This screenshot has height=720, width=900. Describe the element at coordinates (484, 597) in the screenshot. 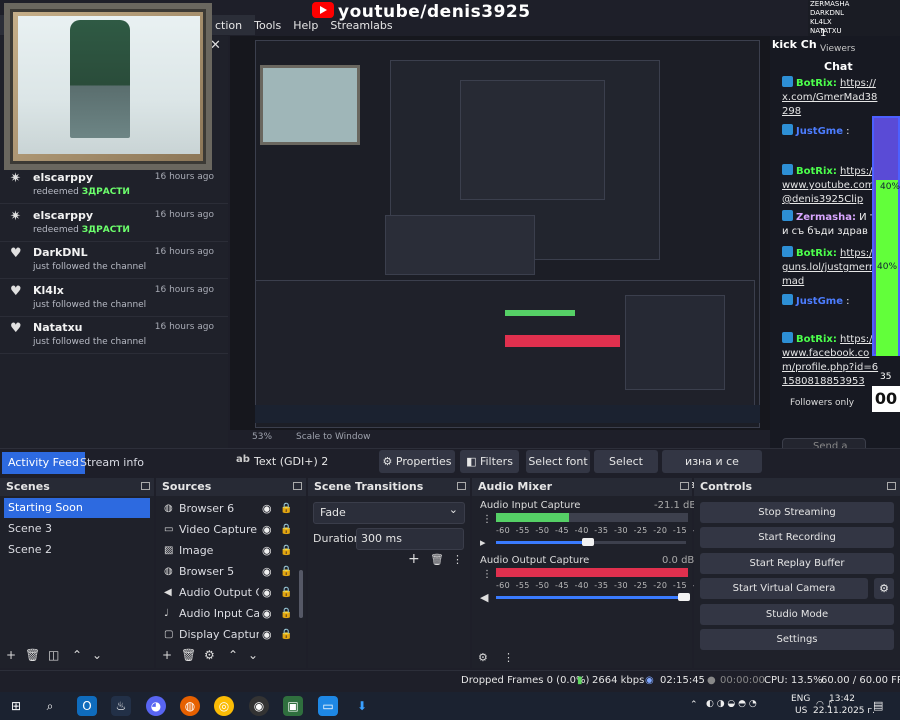

I see `speaker-icon: ◀` at that location.